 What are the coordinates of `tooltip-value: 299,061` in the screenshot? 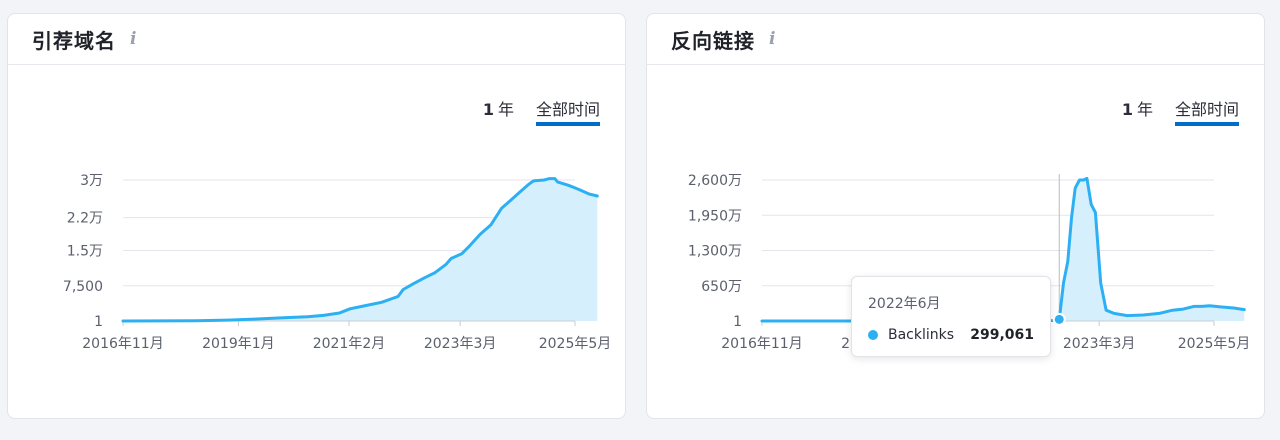 It's located at (1002, 335).